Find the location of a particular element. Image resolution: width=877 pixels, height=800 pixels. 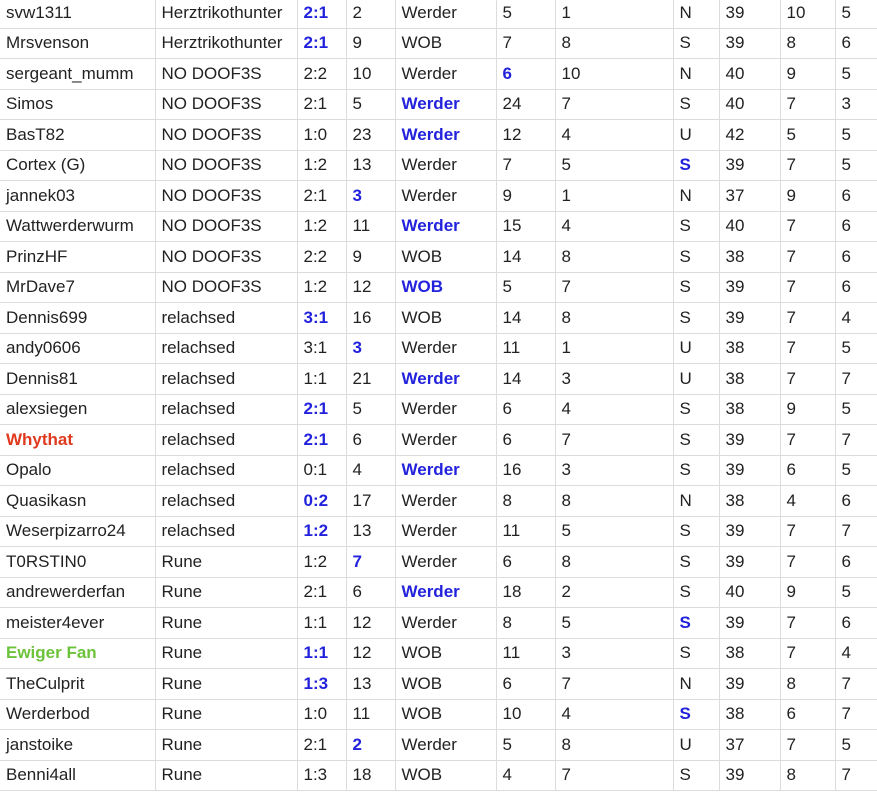

user-name-cell: janstoike is located at coordinates (78, 745).